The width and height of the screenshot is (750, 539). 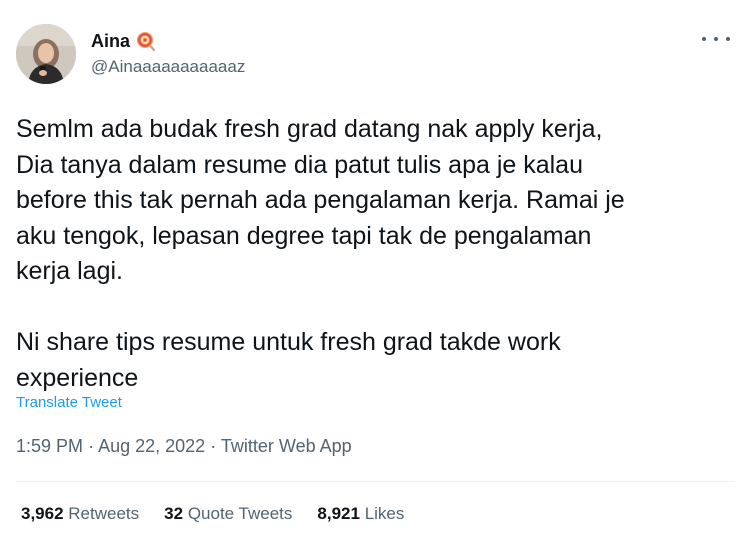 I want to click on display-name: Aina, so click(x=110, y=41).